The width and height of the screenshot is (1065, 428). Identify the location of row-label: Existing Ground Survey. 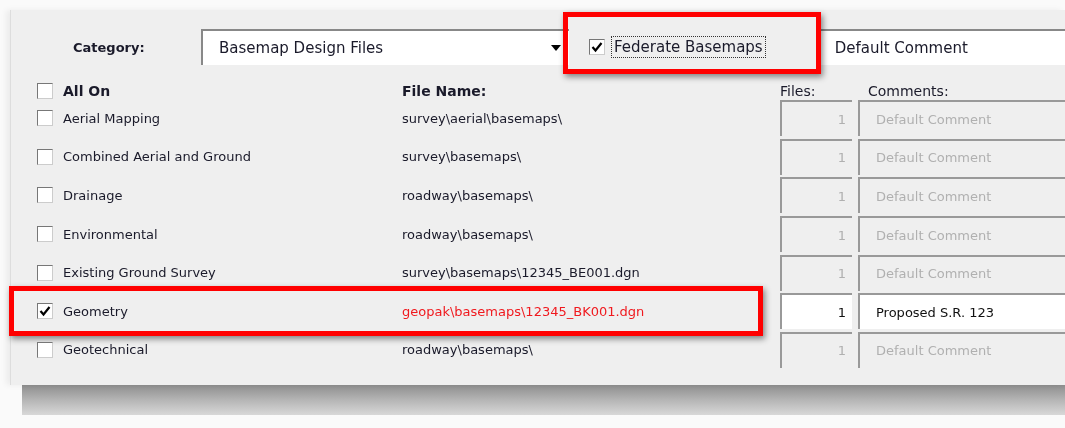
(139, 273).